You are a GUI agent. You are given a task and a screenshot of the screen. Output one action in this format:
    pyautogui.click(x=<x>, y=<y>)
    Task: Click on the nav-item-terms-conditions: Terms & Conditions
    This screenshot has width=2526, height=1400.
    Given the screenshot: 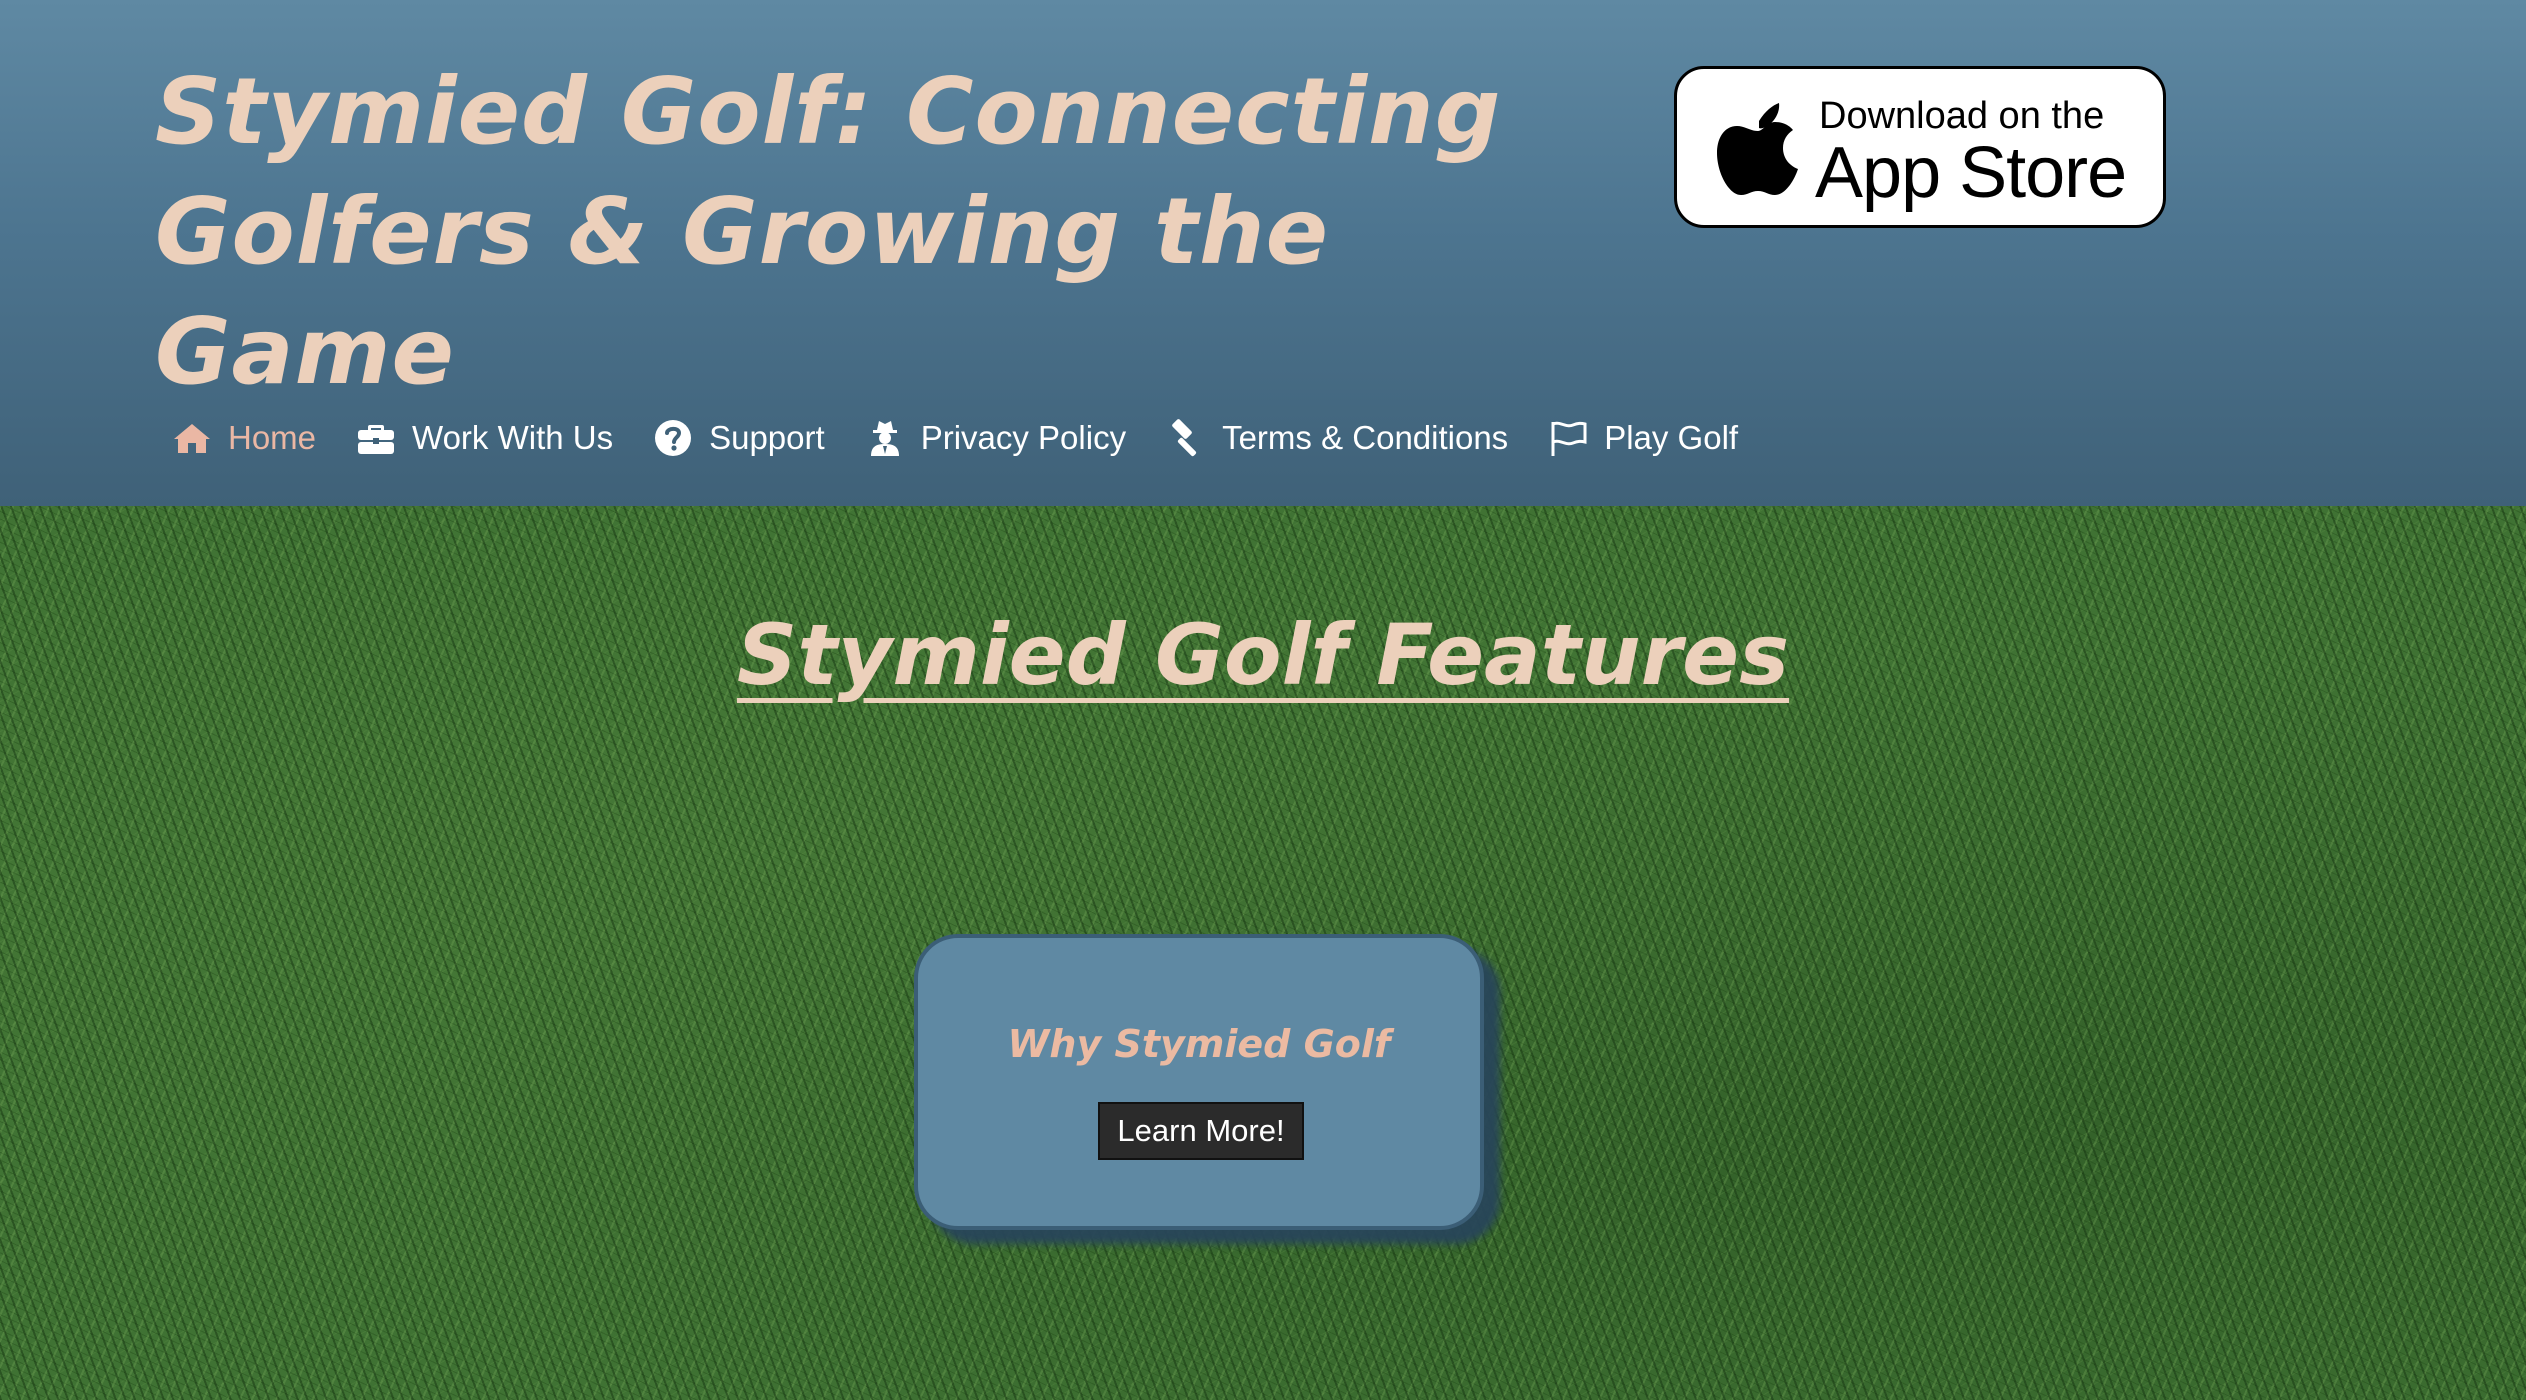 What is the action you would take?
    pyautogui.click(x=1337, y=438)
    